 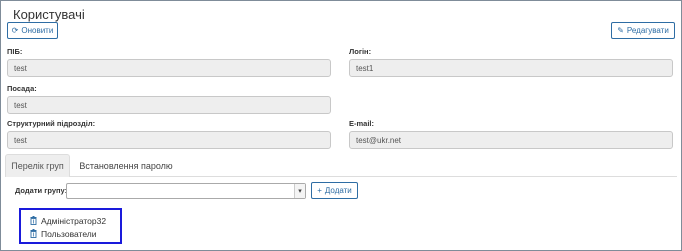 I want to click on add-group-button: + Додати, so click(x=334, y=190).